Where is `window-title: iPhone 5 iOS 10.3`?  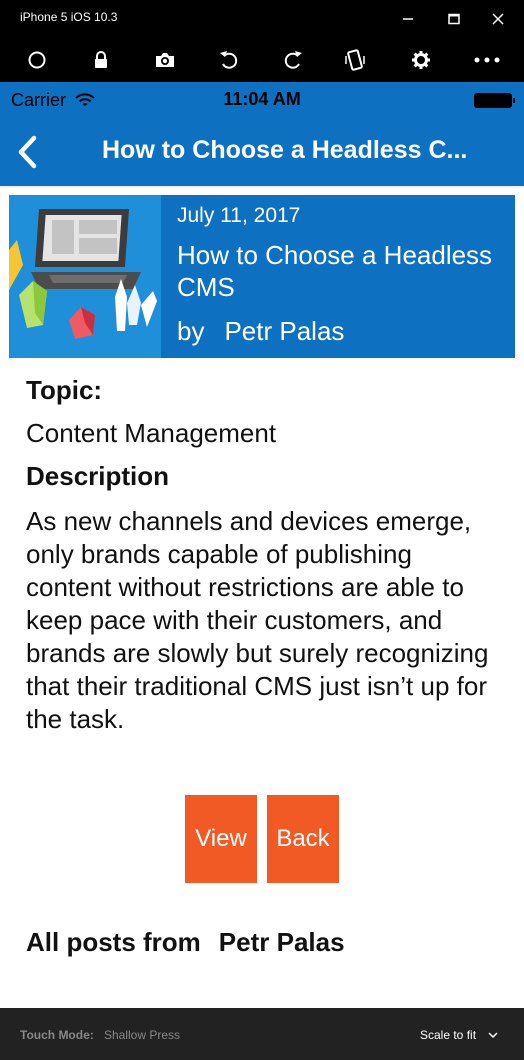 window-title: iPhone 5 iOS 10.3 is located at coordinates (69, 17).